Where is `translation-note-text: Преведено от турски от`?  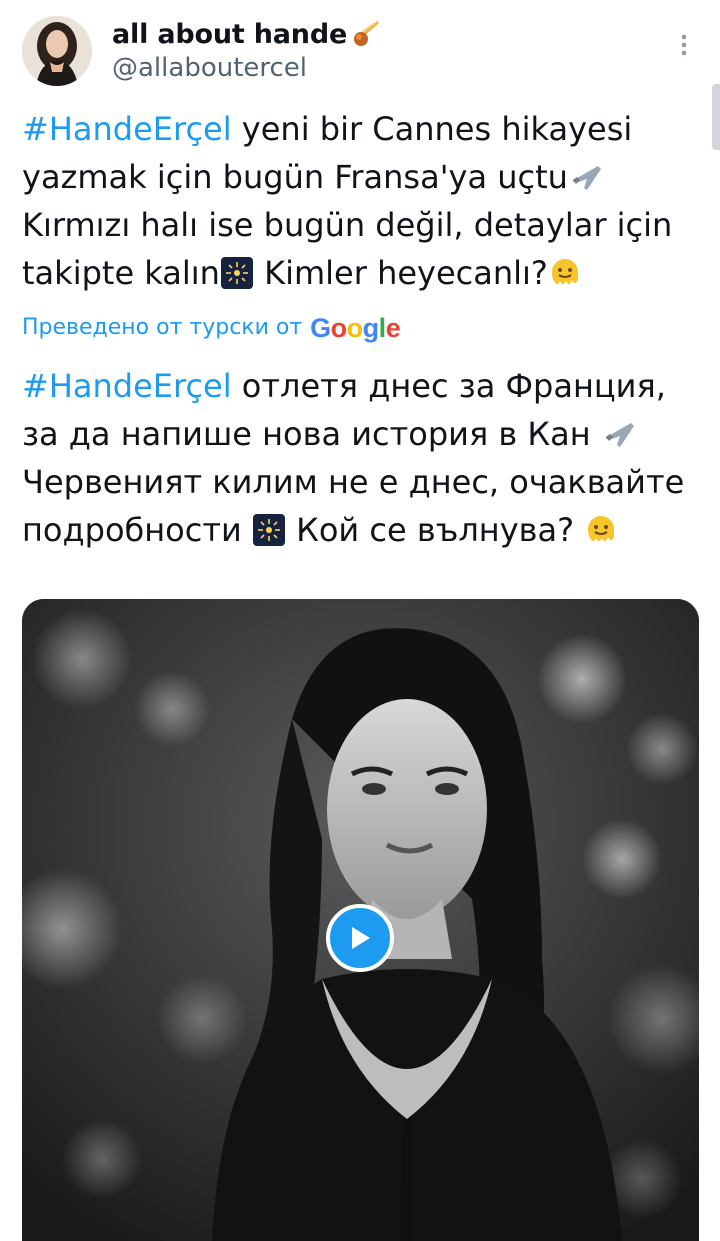 translation-note-text: Преведено от турски от is located at coordinates (162, 327).